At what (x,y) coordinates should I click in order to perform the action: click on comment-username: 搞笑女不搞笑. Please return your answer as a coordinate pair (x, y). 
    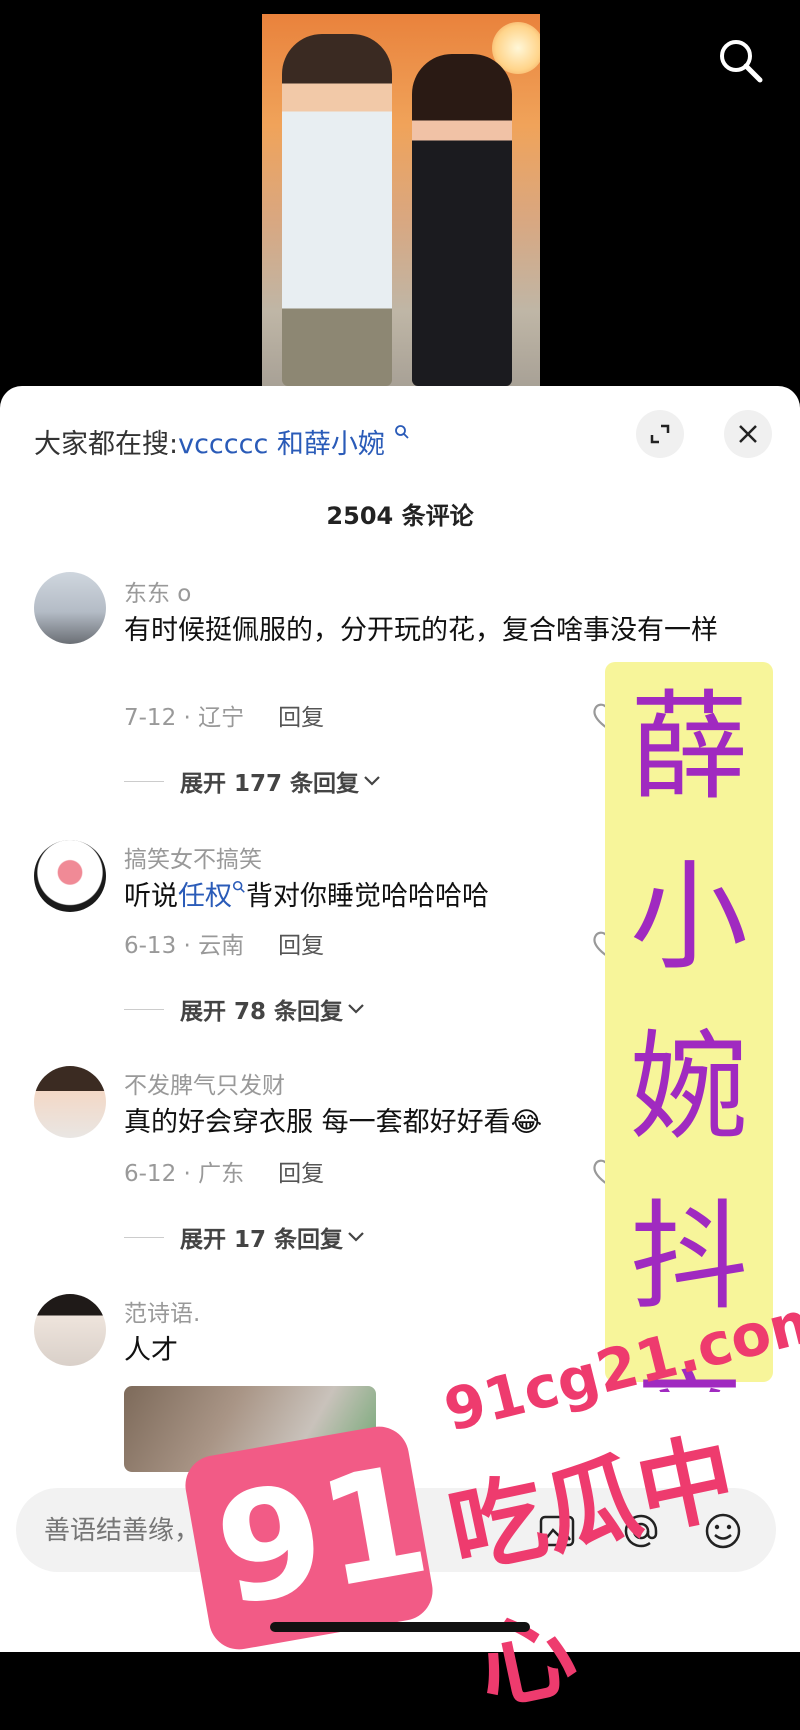
    Looking at the image, I should click on (193, 857).